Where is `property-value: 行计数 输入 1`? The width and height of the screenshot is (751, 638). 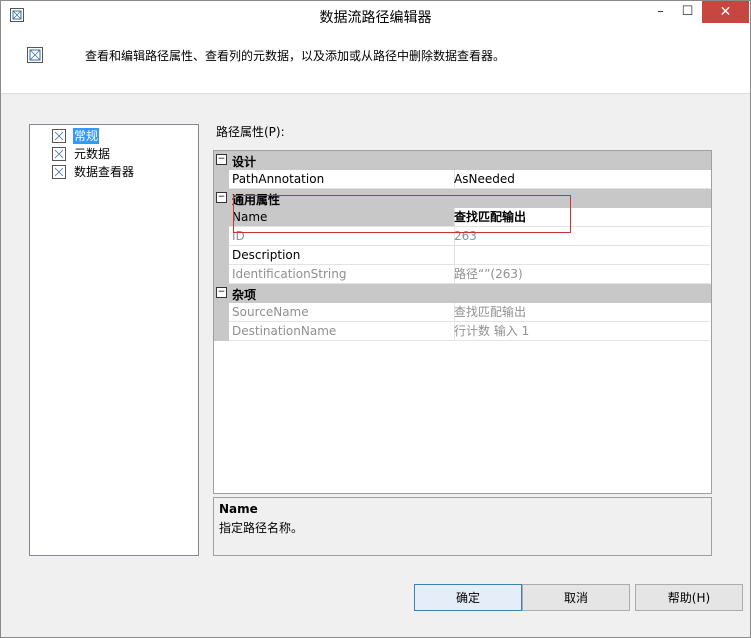
property-value: 行计数 输入 1 is located at coordinates (581, 331).